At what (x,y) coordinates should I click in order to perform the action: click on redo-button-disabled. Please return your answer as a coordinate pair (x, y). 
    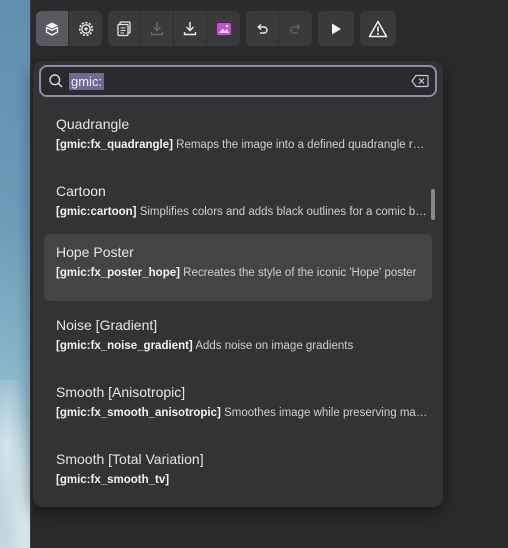
    Looking at the image, I should click on (295, 28).